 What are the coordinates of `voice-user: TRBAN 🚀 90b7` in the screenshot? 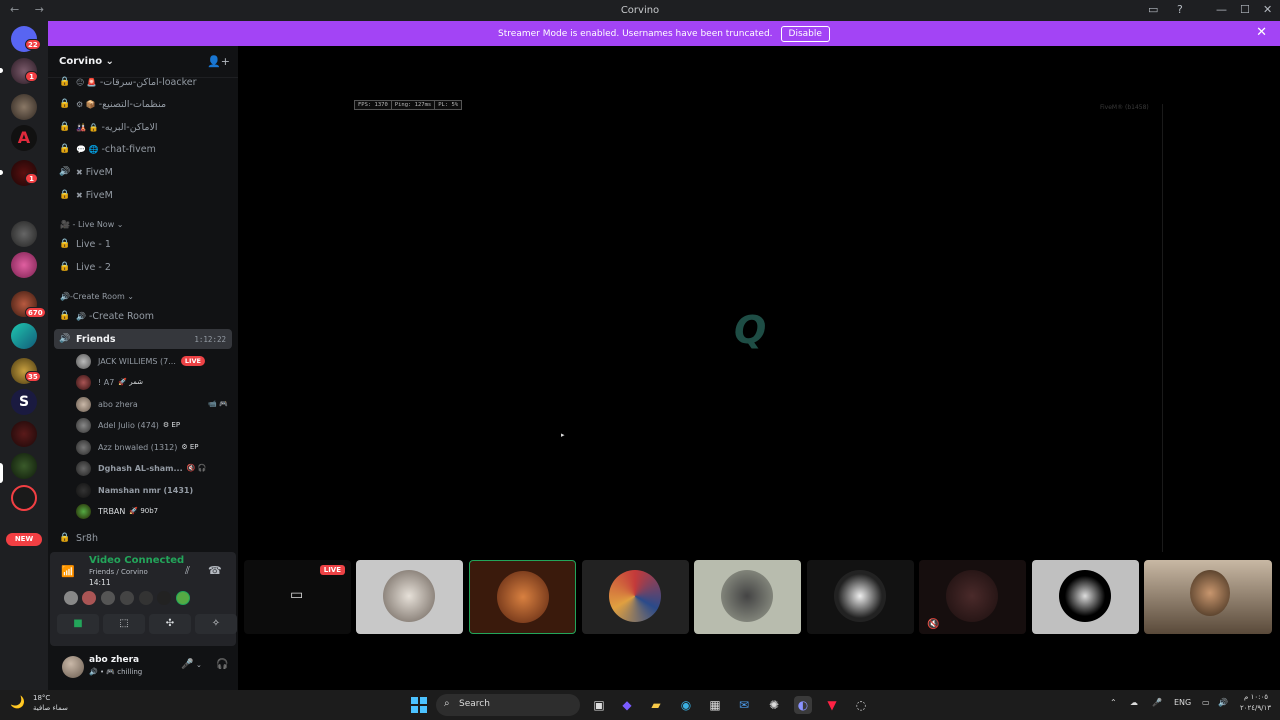 It's located at (156, 511).